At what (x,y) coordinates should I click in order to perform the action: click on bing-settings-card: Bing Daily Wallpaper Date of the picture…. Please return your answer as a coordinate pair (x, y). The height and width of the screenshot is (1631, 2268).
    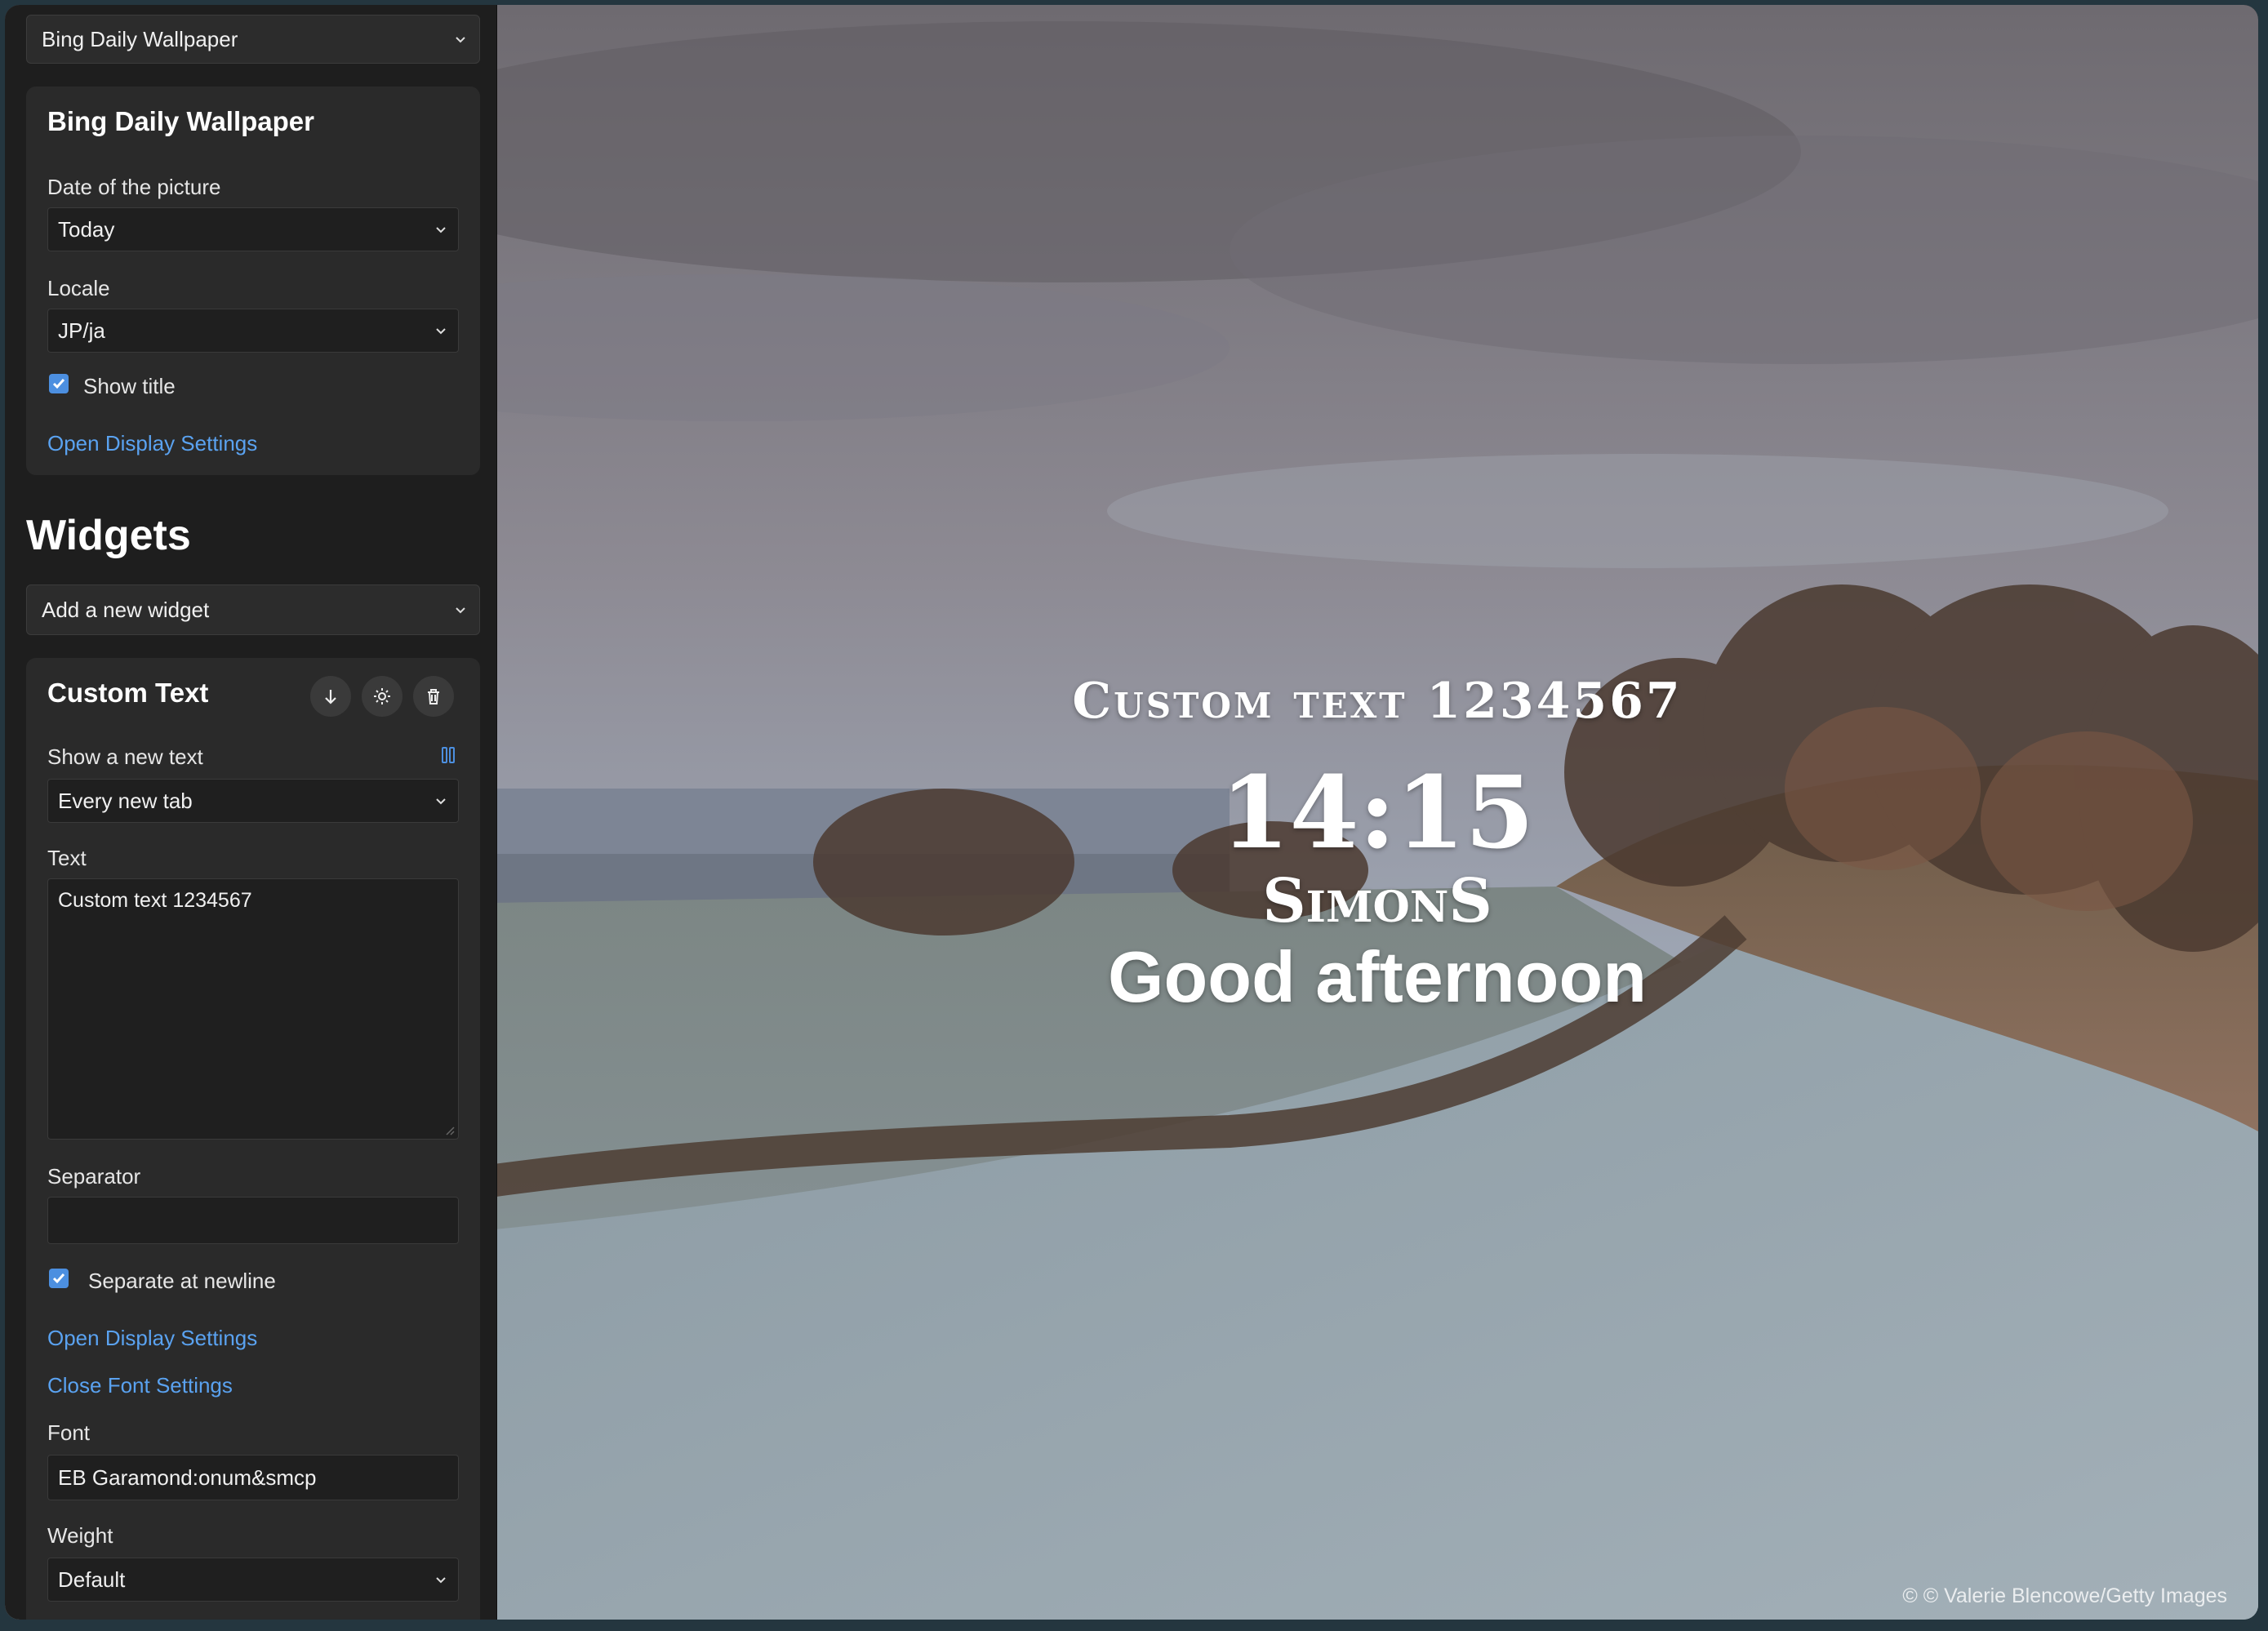
    Looking at the image, I should click on (253, 281).